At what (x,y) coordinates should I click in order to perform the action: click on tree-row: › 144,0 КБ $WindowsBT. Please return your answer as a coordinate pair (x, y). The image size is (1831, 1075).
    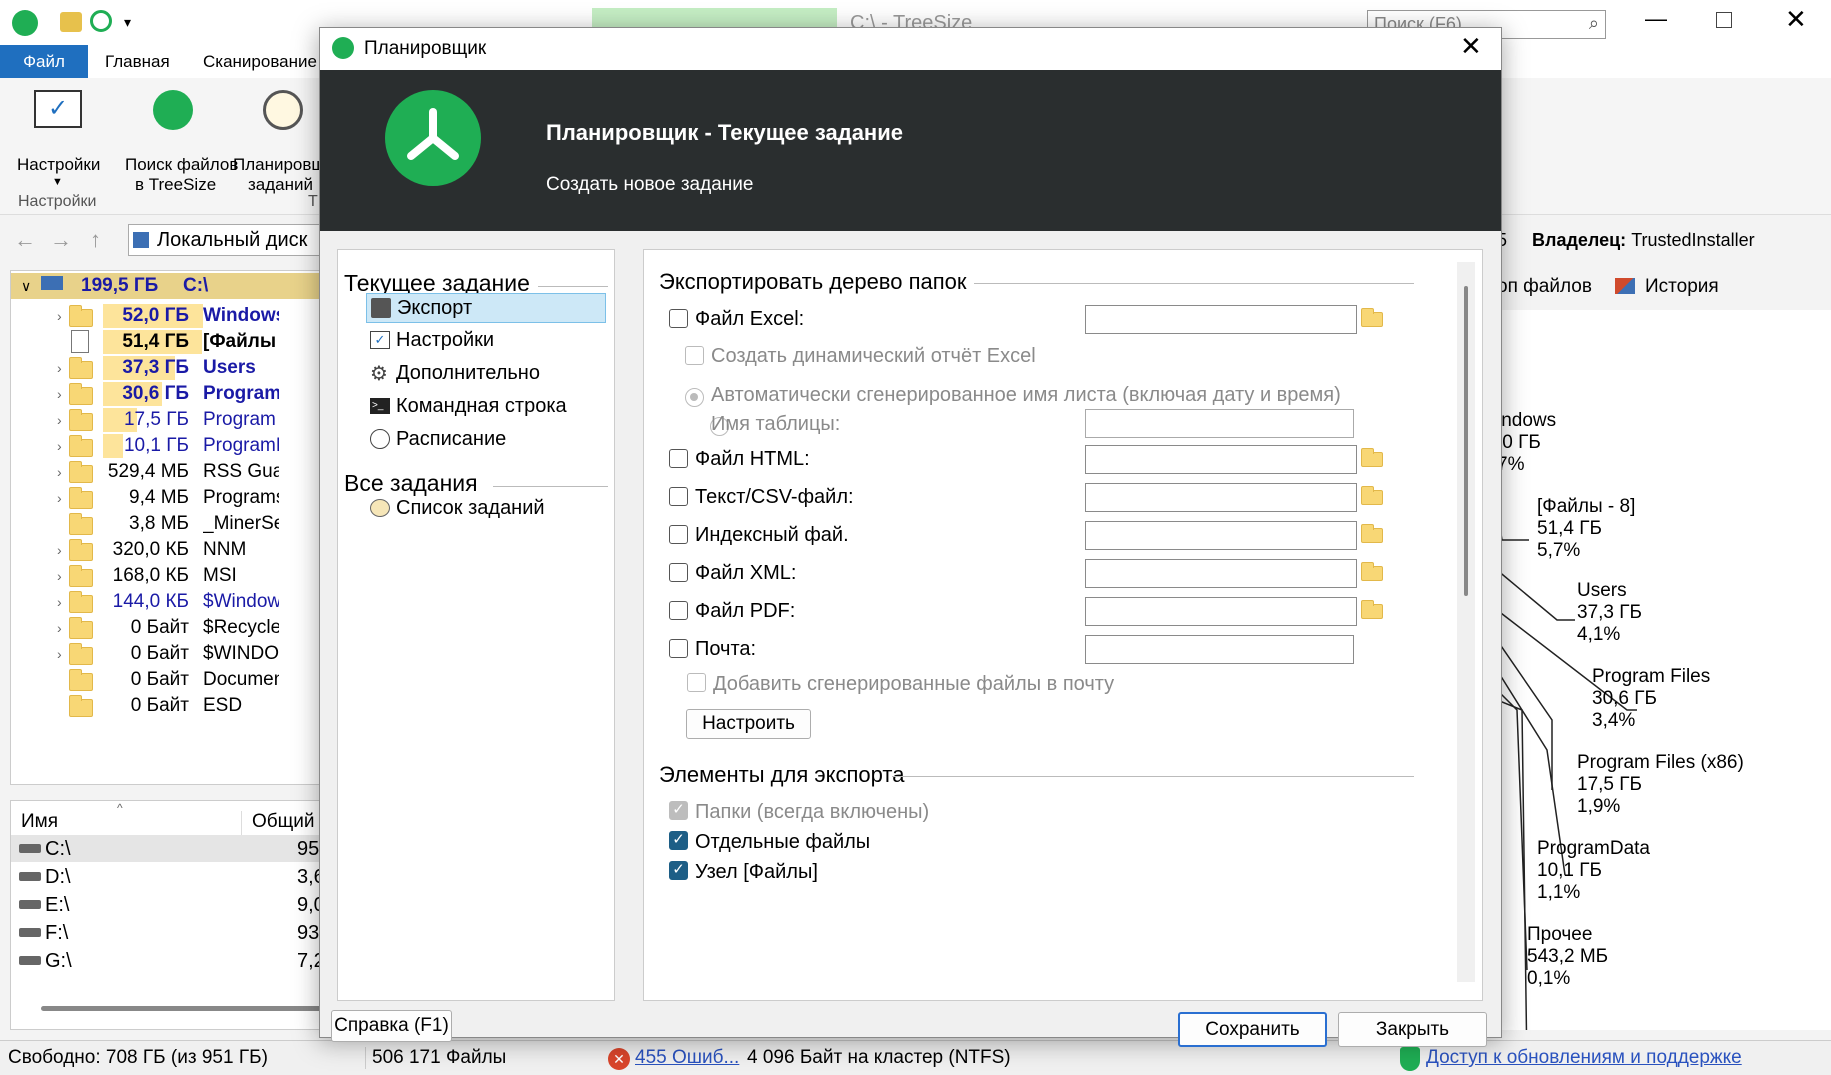
    Looking at the image, I should click on (170, 602).